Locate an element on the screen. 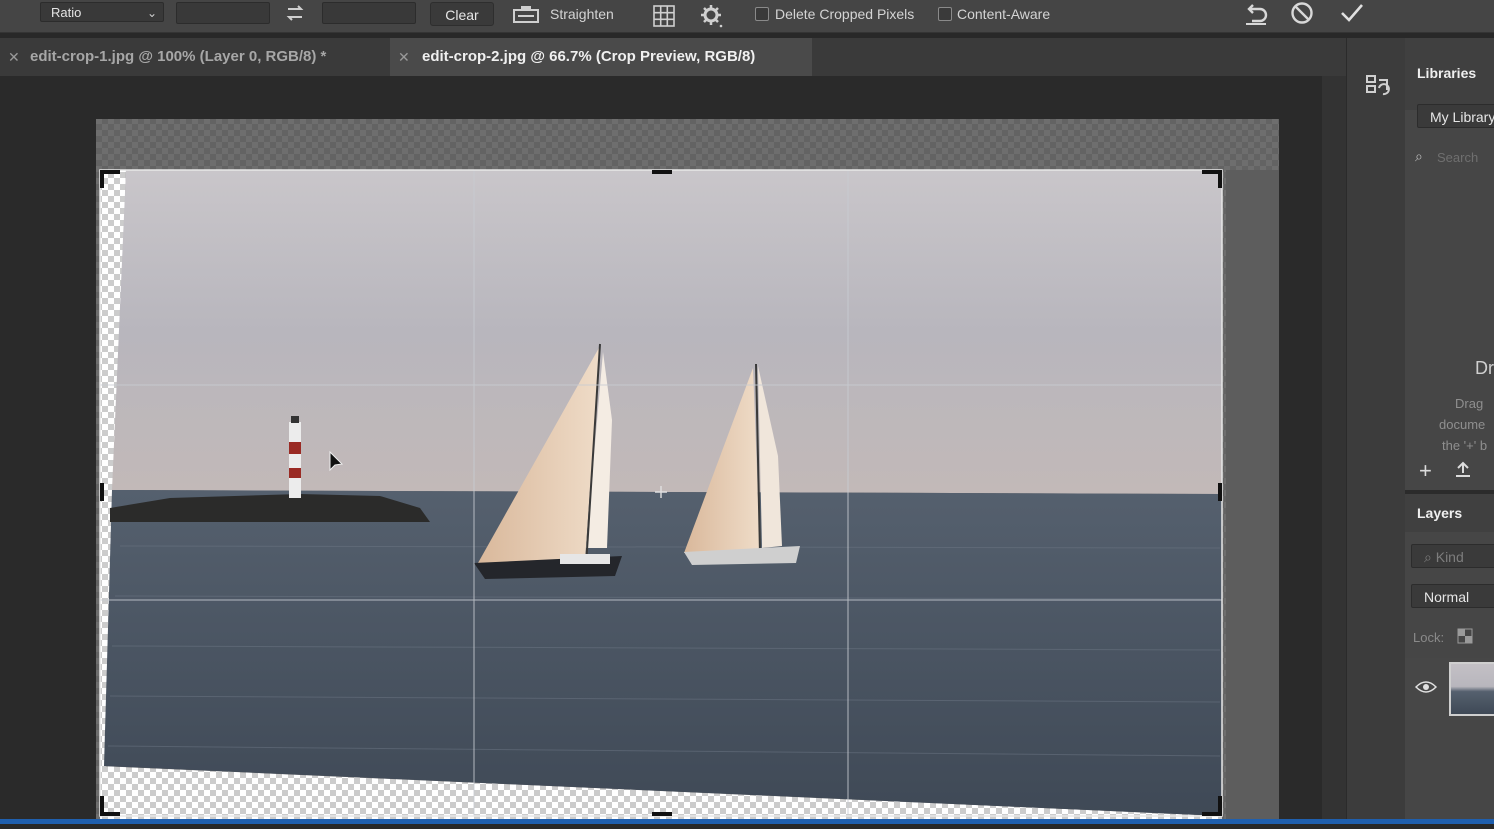  content-aware-checkbox is located at coordinates (945, 14).